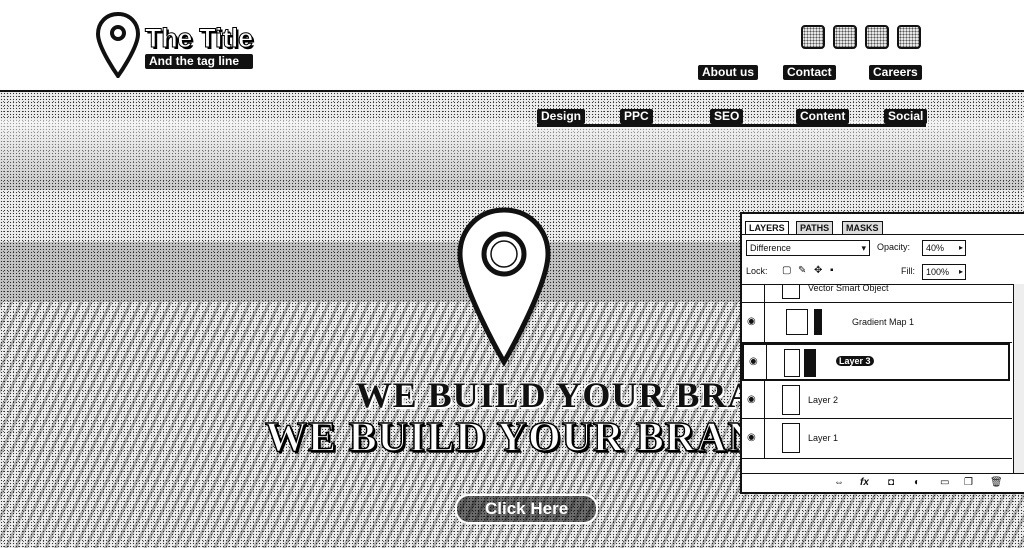  Describe the element at coordinates (877, 400) in the screenshot. I see `layer-row-layer-2: ◉ Layer 2` at that location.